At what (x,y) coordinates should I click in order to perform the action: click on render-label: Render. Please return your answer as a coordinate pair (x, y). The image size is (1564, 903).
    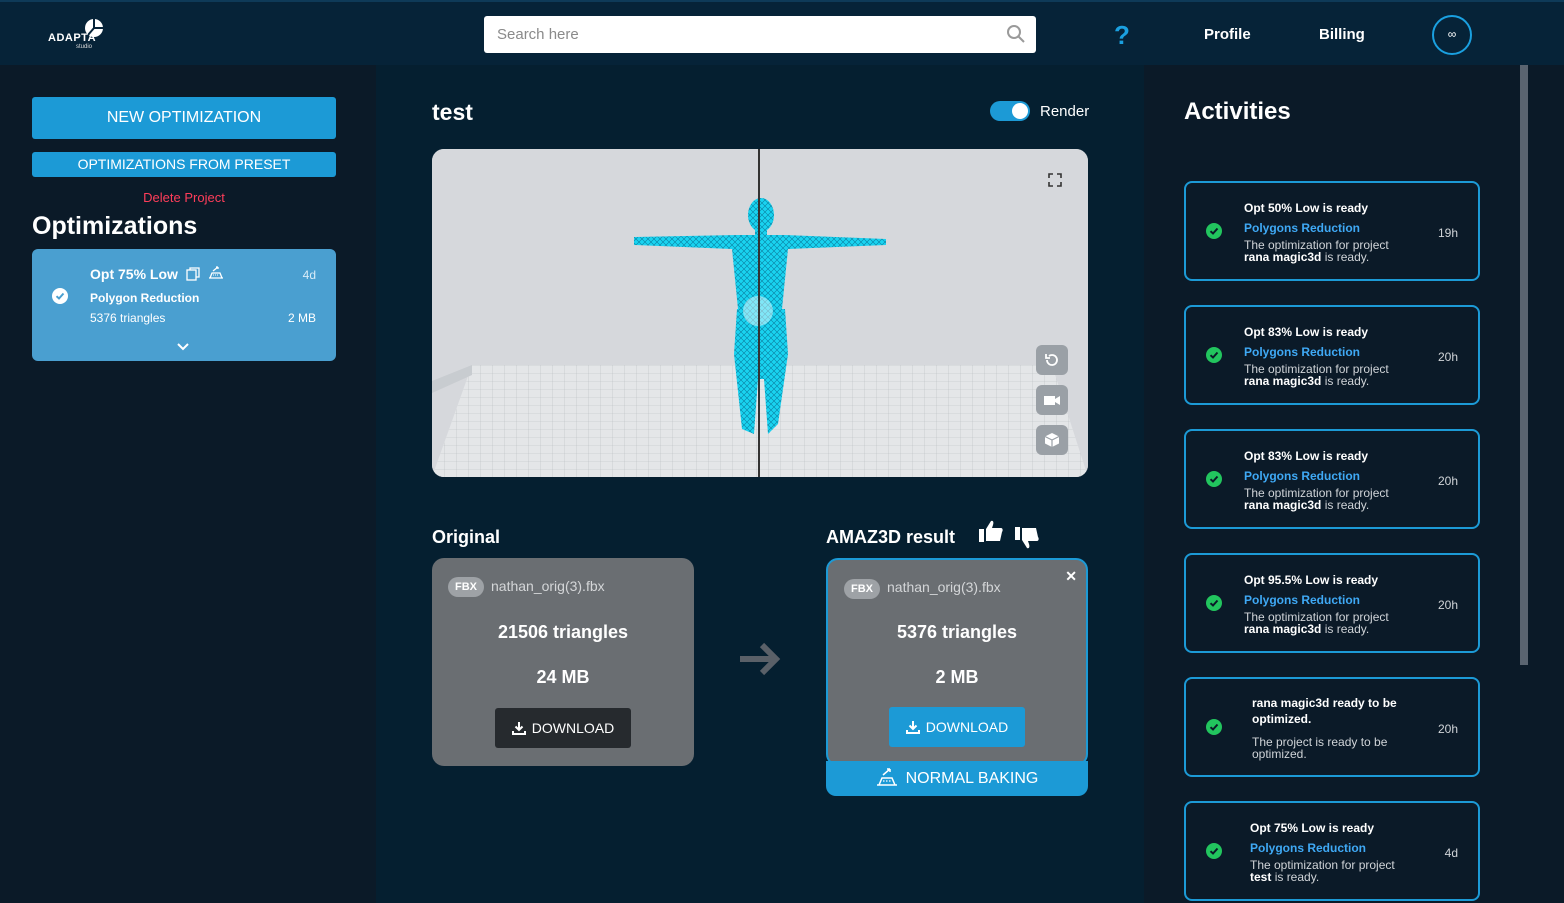
    Looking at the image, I should click on (1065, 111).